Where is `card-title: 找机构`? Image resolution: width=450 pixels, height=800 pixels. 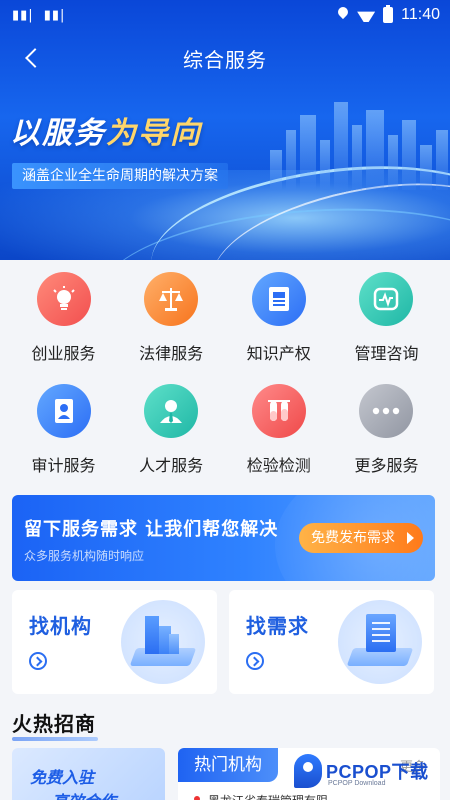 card-title: 找机构 is located at coordinates (60, 626).